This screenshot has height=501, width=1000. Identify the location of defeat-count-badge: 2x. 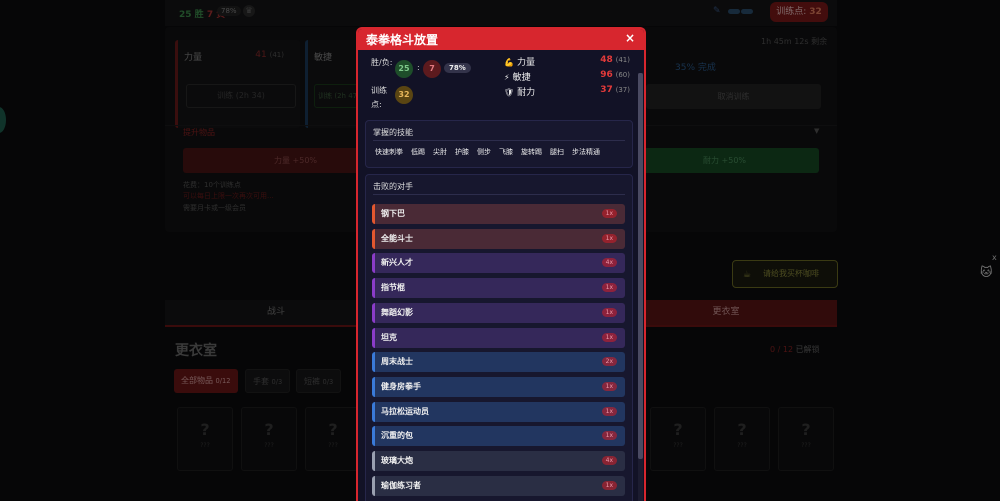
(609, 362).